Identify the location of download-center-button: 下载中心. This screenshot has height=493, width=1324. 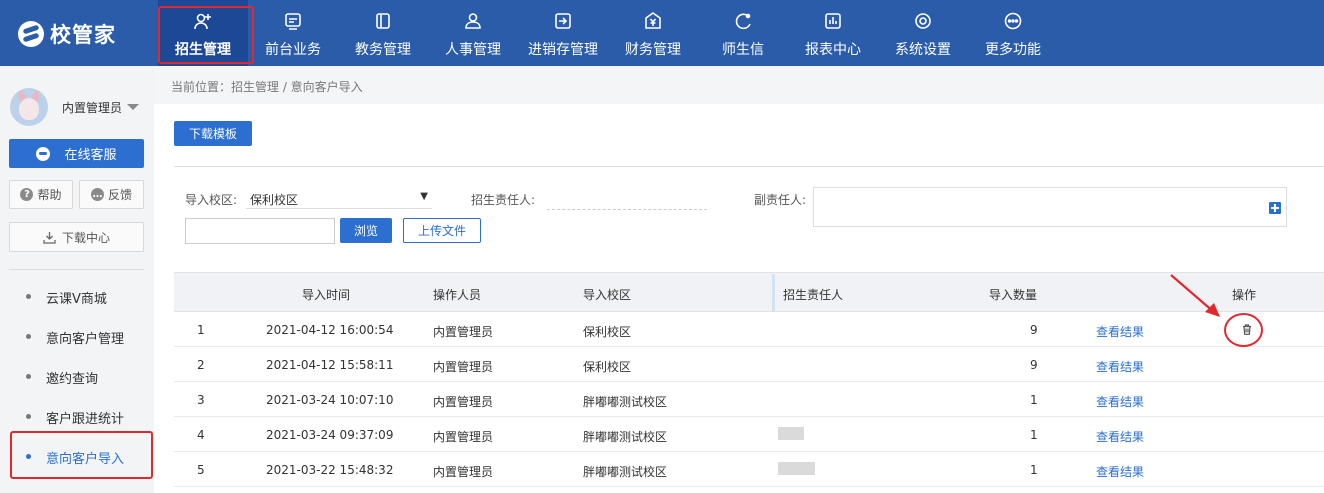
(76, 237).